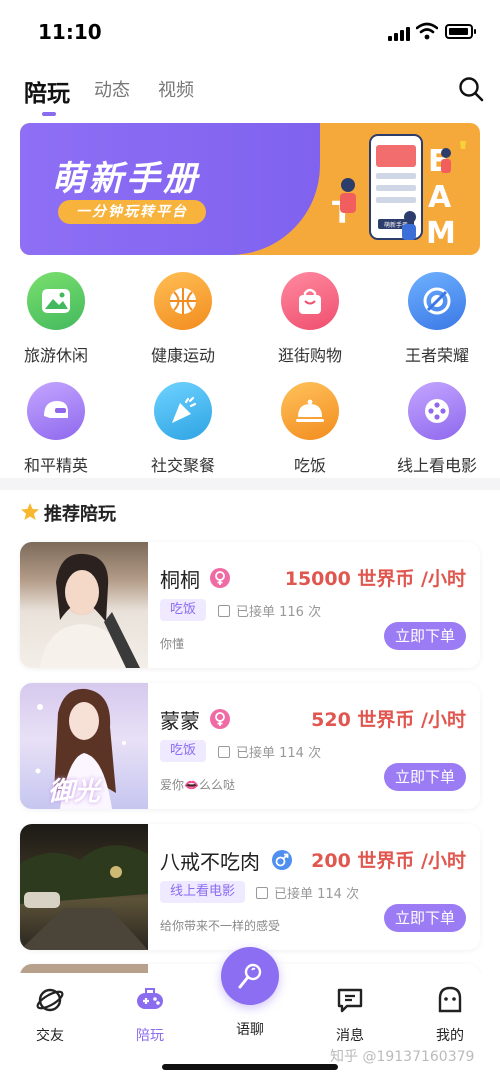  I want to click on film-reel-icon, so click(437, 411).